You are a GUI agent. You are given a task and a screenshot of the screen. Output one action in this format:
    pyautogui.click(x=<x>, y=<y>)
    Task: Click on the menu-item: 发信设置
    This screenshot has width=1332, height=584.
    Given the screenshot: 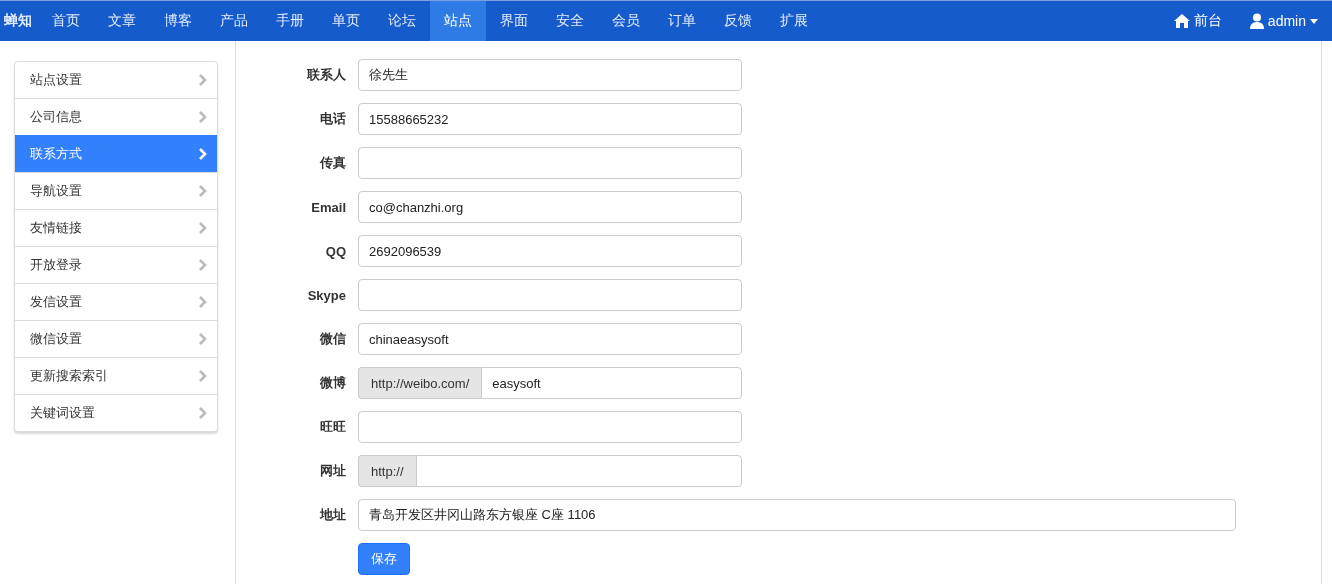 What is the action you would take?
    pyautogui.click(x=116, y=301)
    